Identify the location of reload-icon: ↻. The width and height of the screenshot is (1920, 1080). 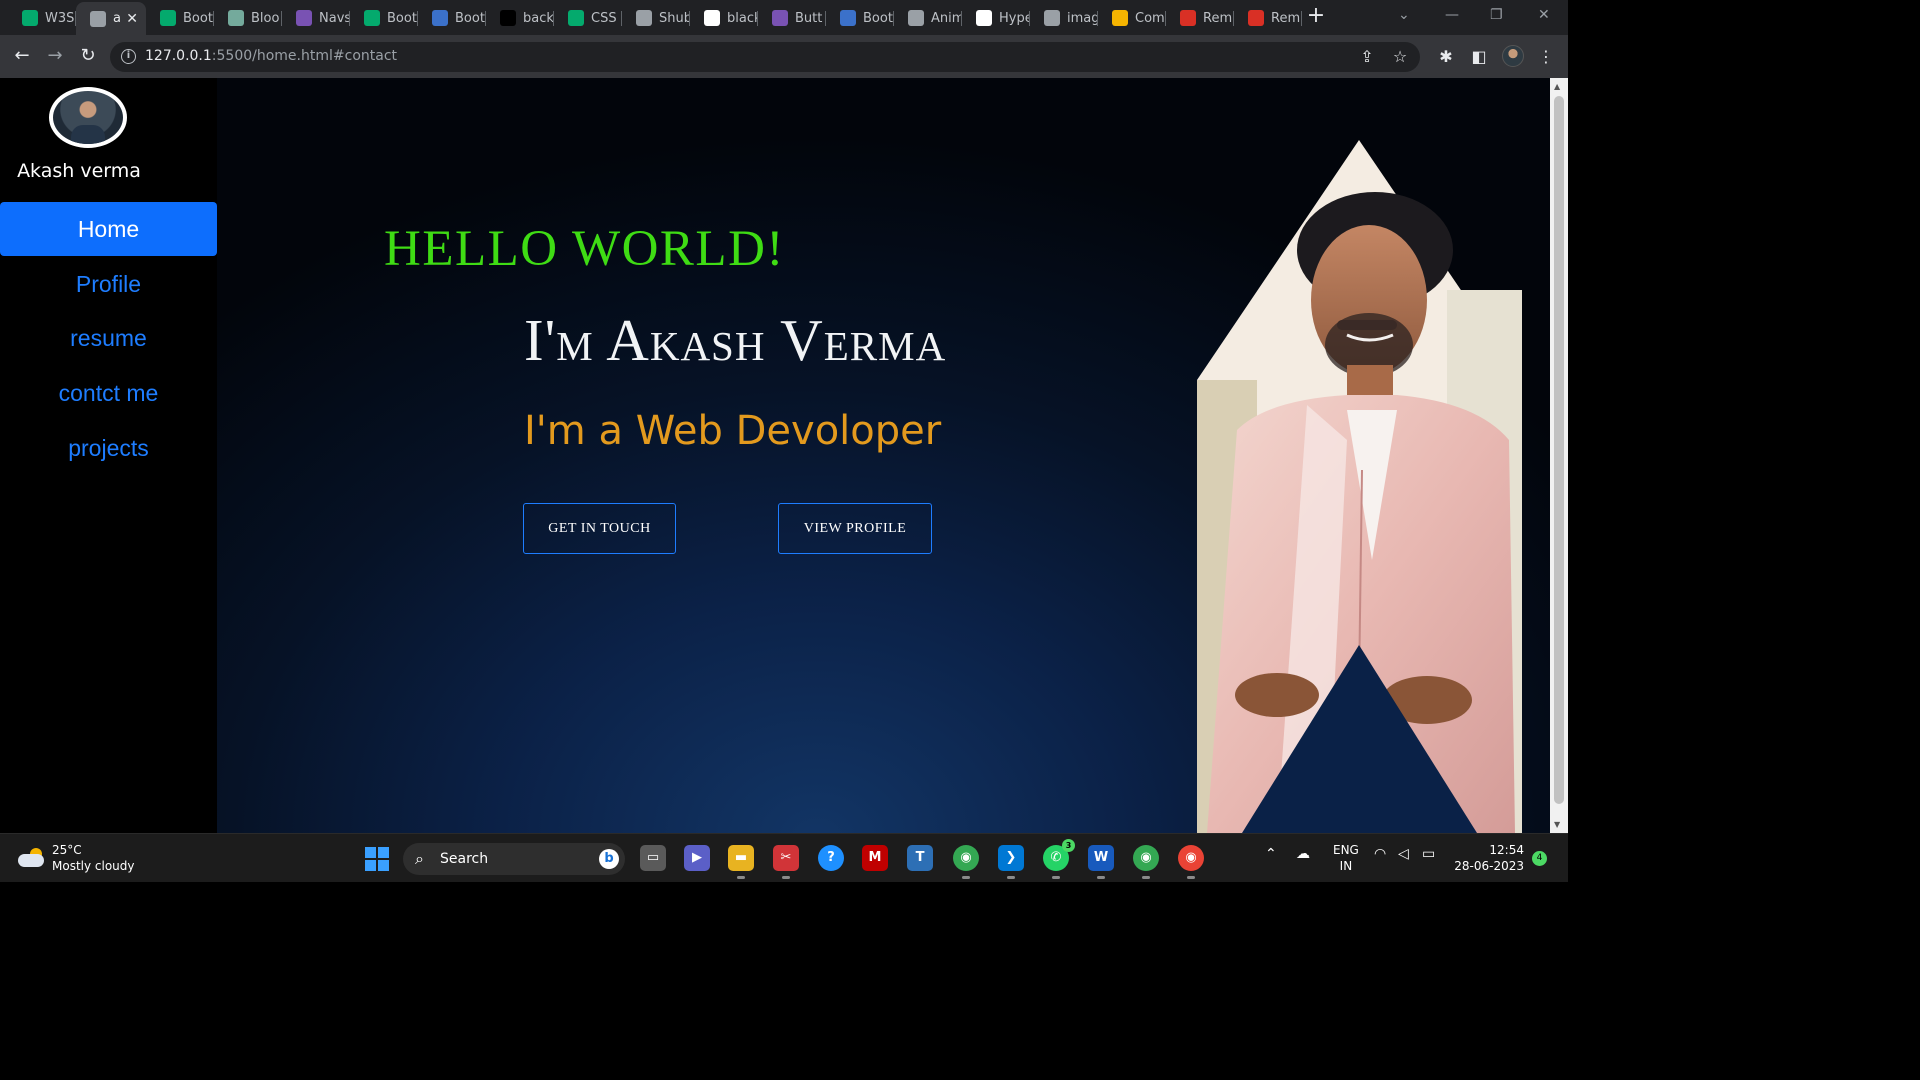
(88, 57).